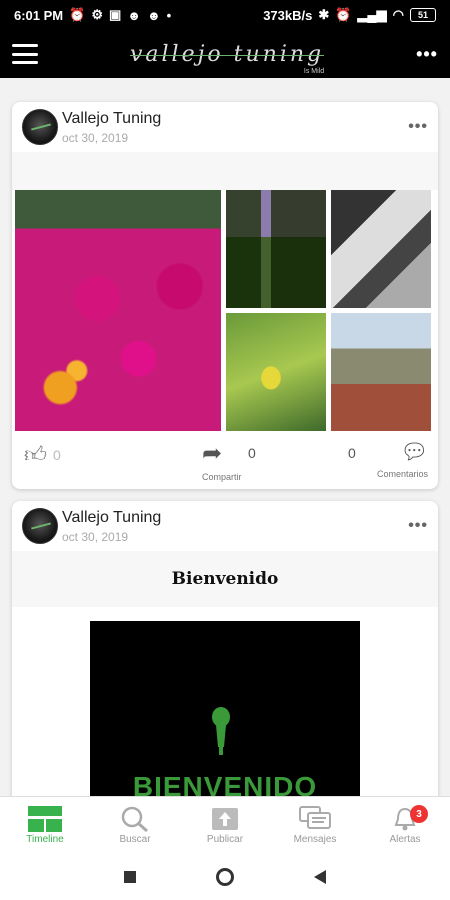 Image resolution: width=450 pixels, height=900 pixels. I want to click on battery-icon: 51, so click(423, 15).